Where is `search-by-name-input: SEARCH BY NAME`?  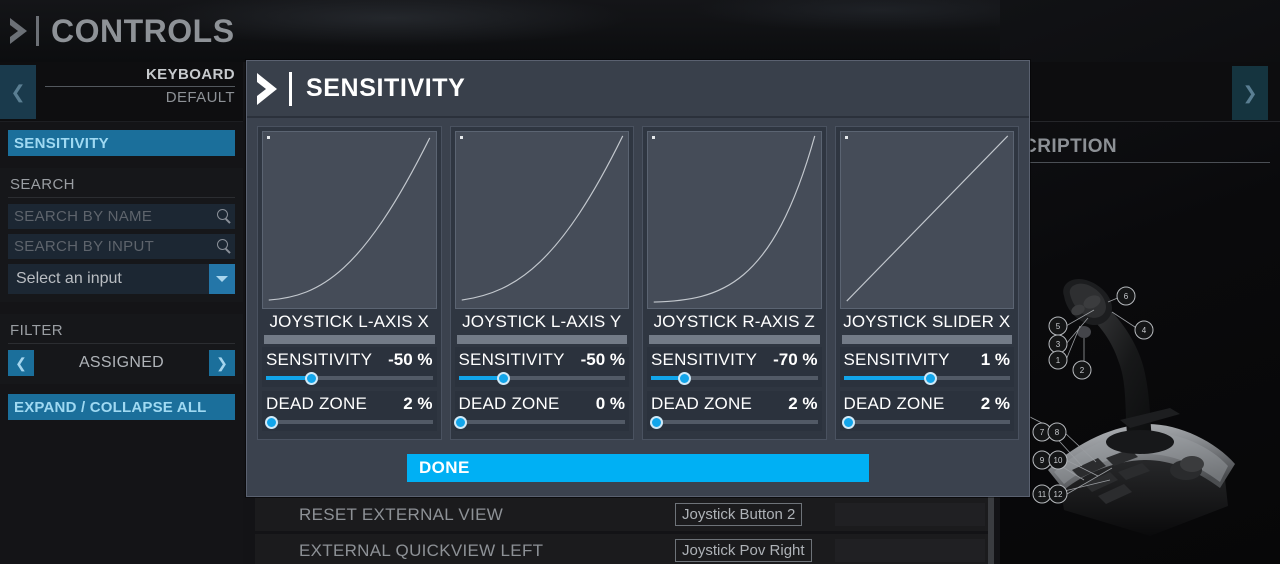 search-by-name-input: SEARCH BY NAME is located at coordinates (121, 216).